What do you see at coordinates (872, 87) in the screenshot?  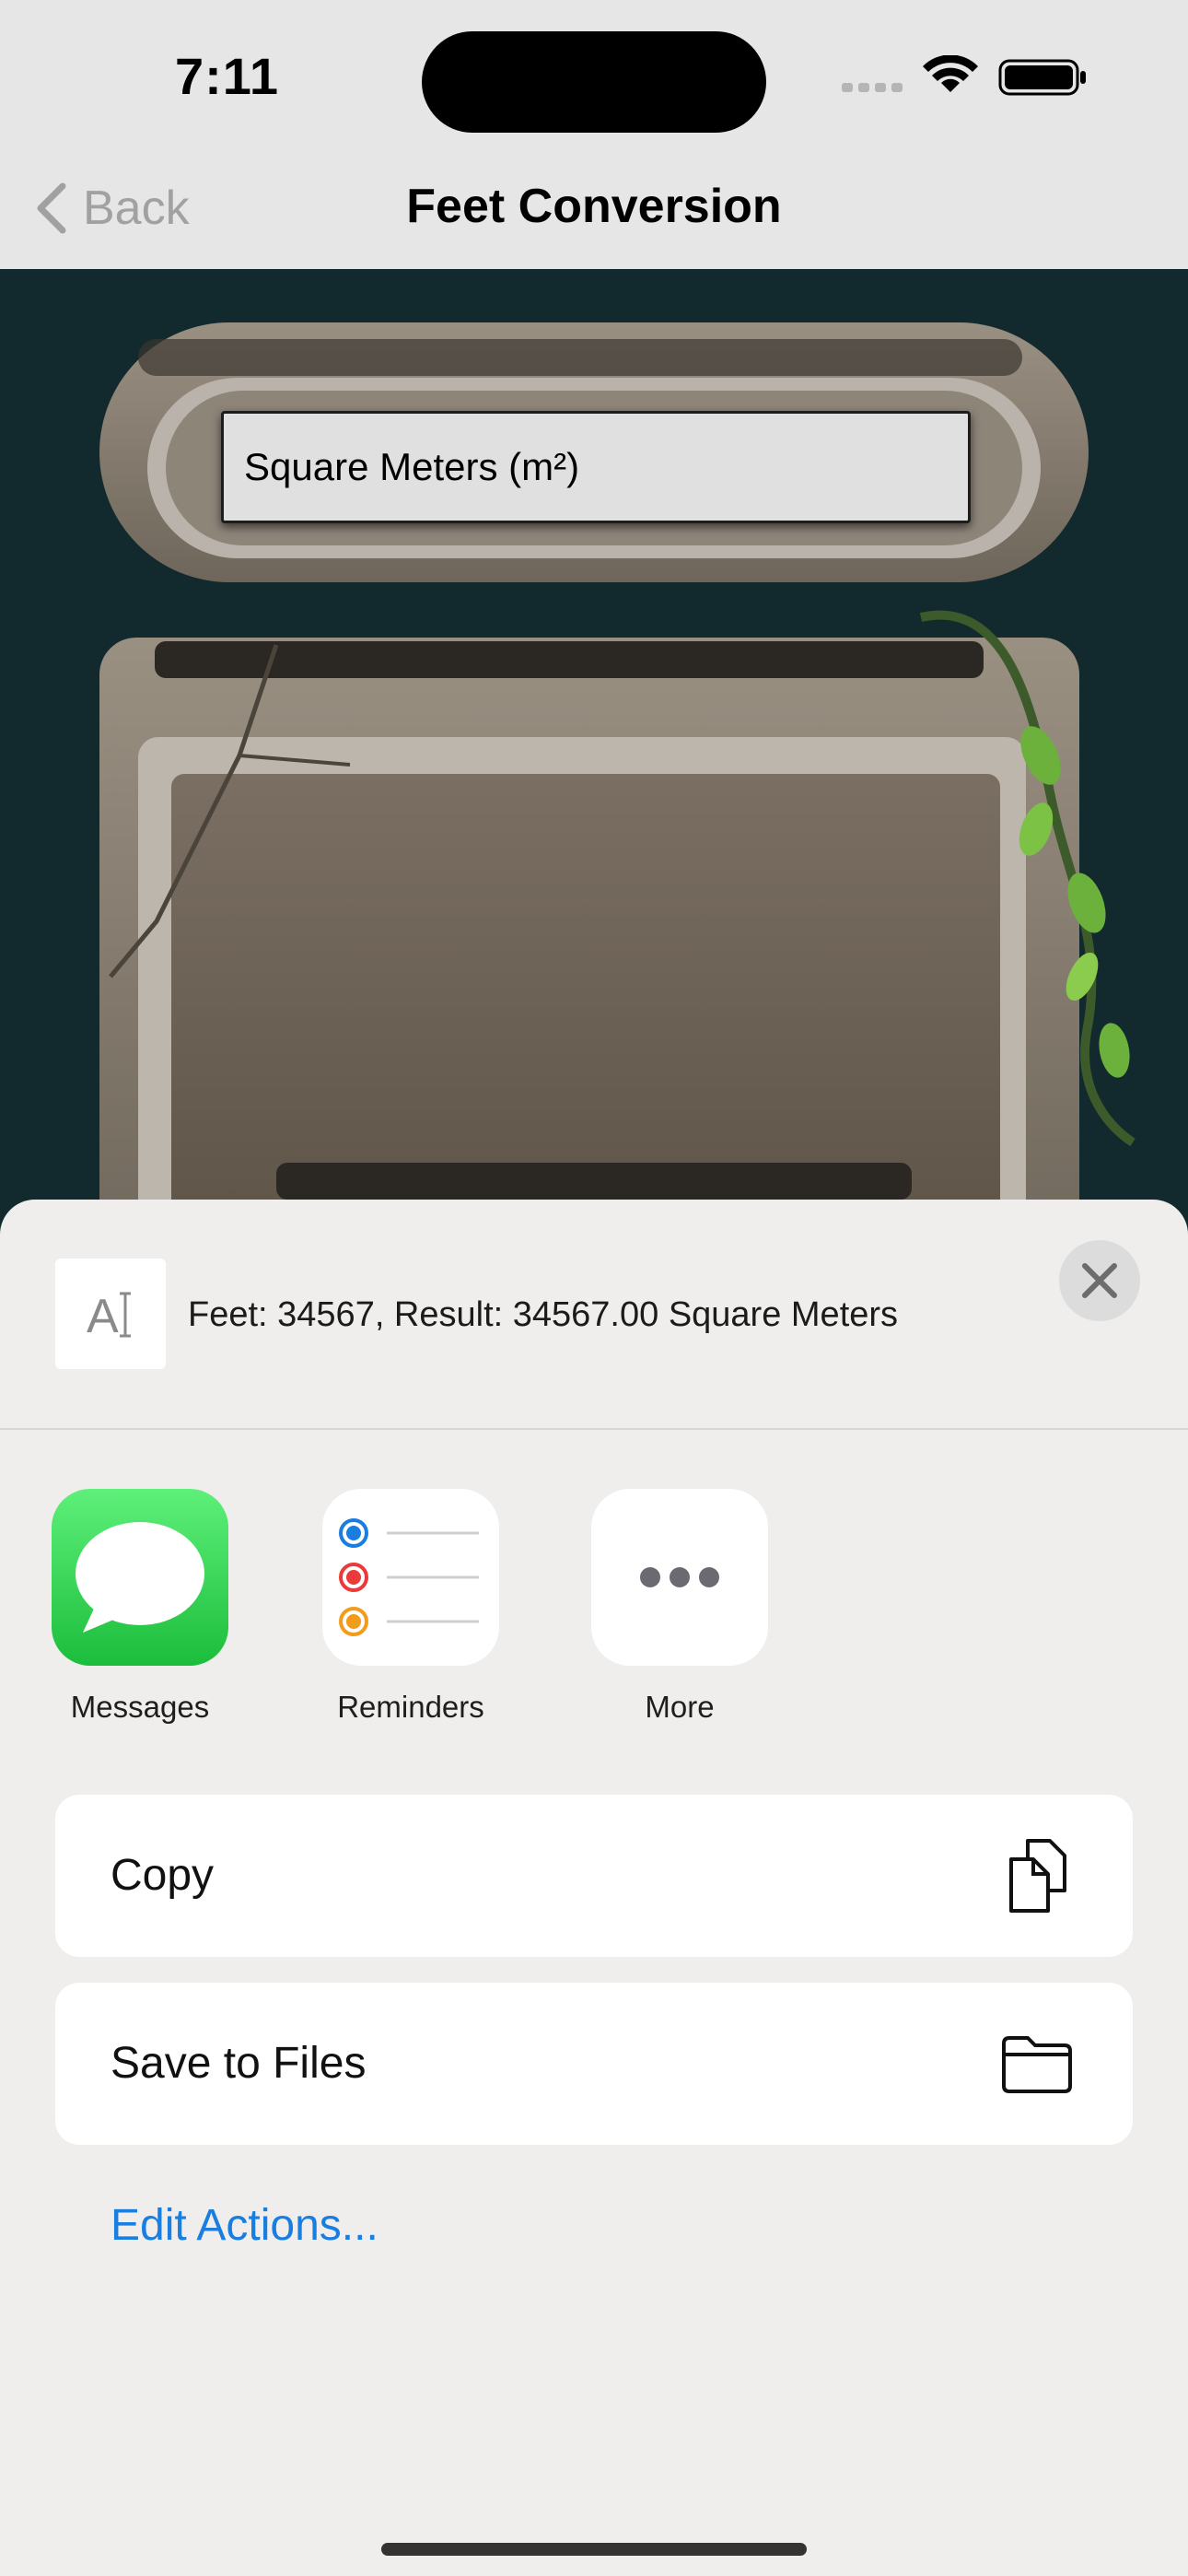 I see `cellular-signal-icon` at bounding box center [872, 87].